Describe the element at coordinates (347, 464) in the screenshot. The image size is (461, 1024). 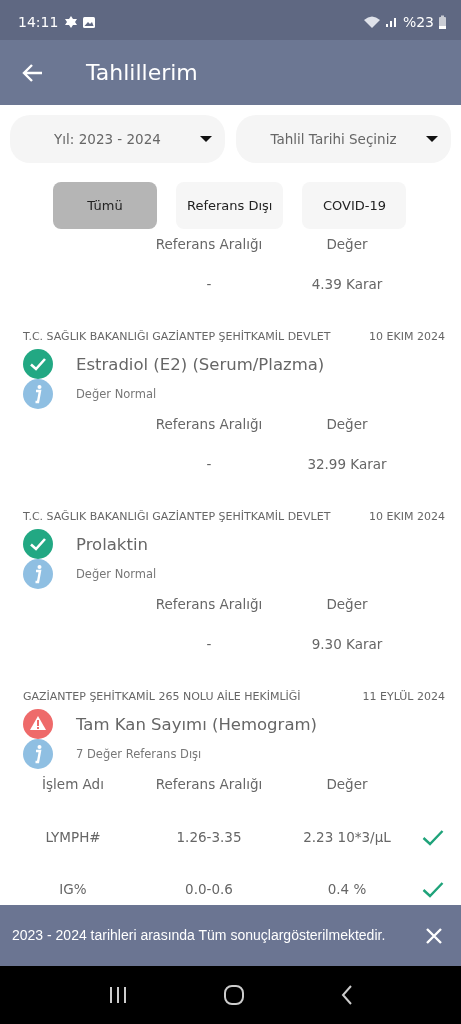
I see `table-cell: 32.99 Karar` at that location.